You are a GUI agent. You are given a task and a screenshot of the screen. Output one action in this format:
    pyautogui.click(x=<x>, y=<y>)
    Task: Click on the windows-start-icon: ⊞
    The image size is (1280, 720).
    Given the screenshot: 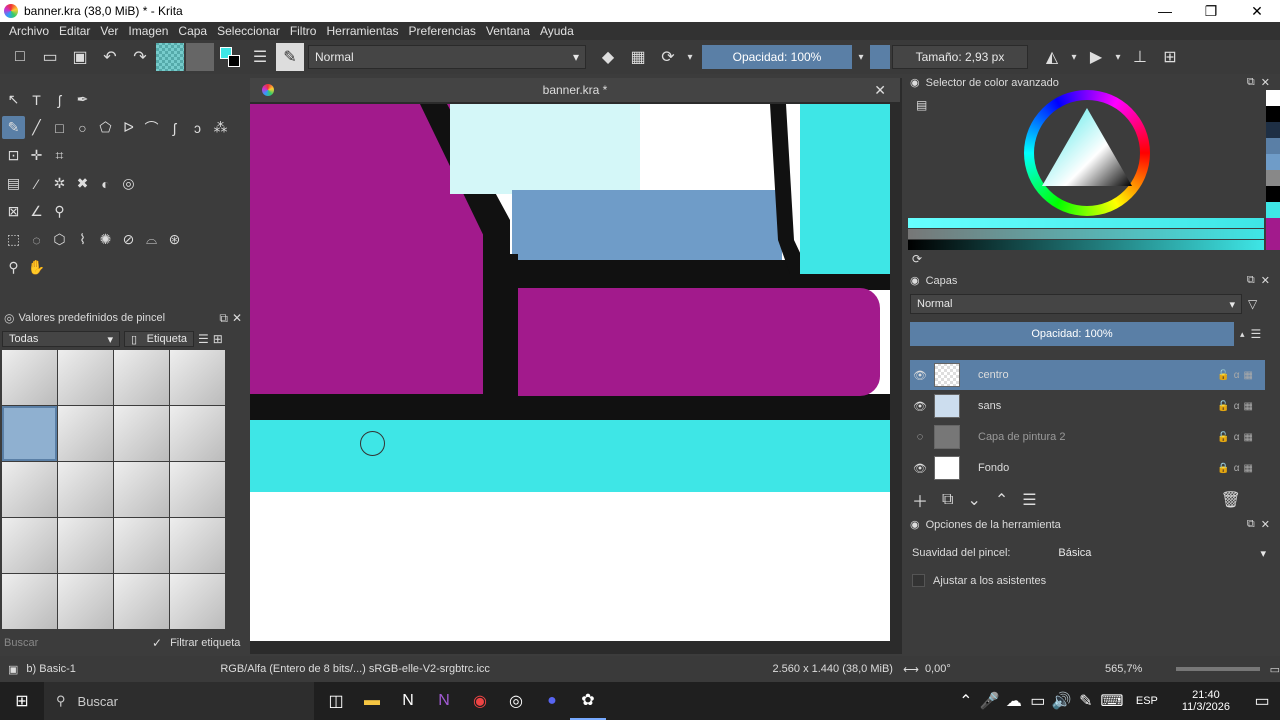 What is the action you would take?
    pyautogui.click(x=22, y=701)
    